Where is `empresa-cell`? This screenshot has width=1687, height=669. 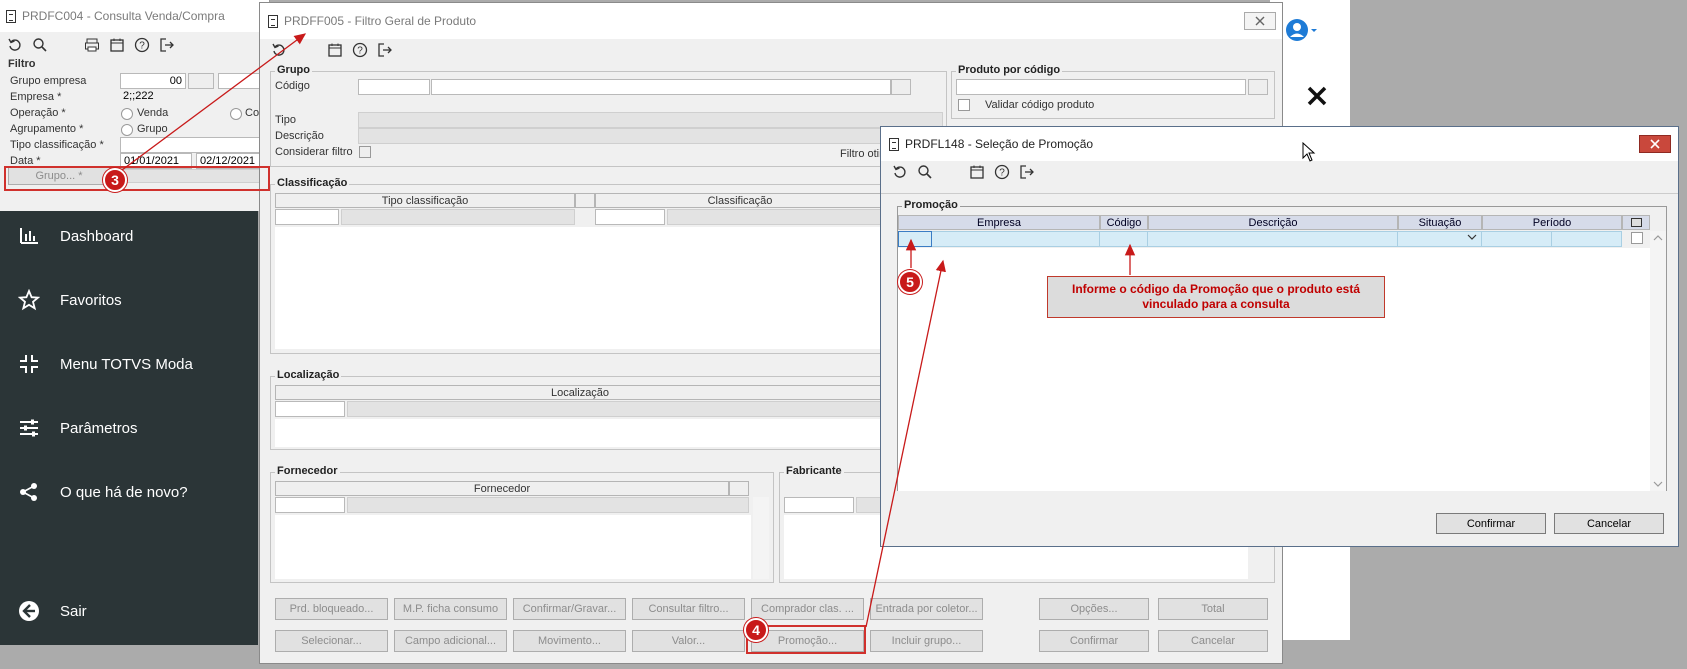
empresa-cell is located at coordinates (915, 239).